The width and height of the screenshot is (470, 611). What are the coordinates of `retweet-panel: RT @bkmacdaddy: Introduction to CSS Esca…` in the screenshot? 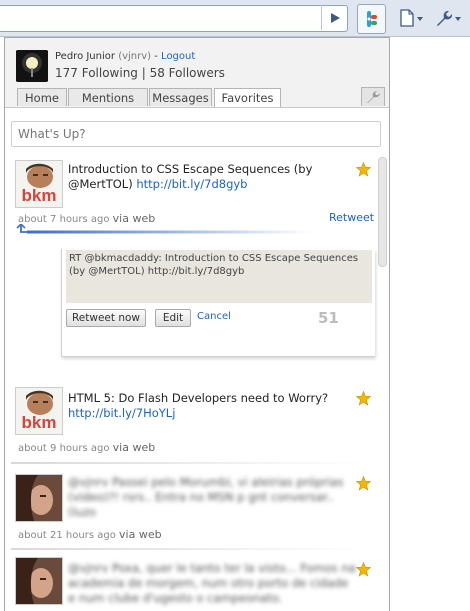 It's located at (218, 303).